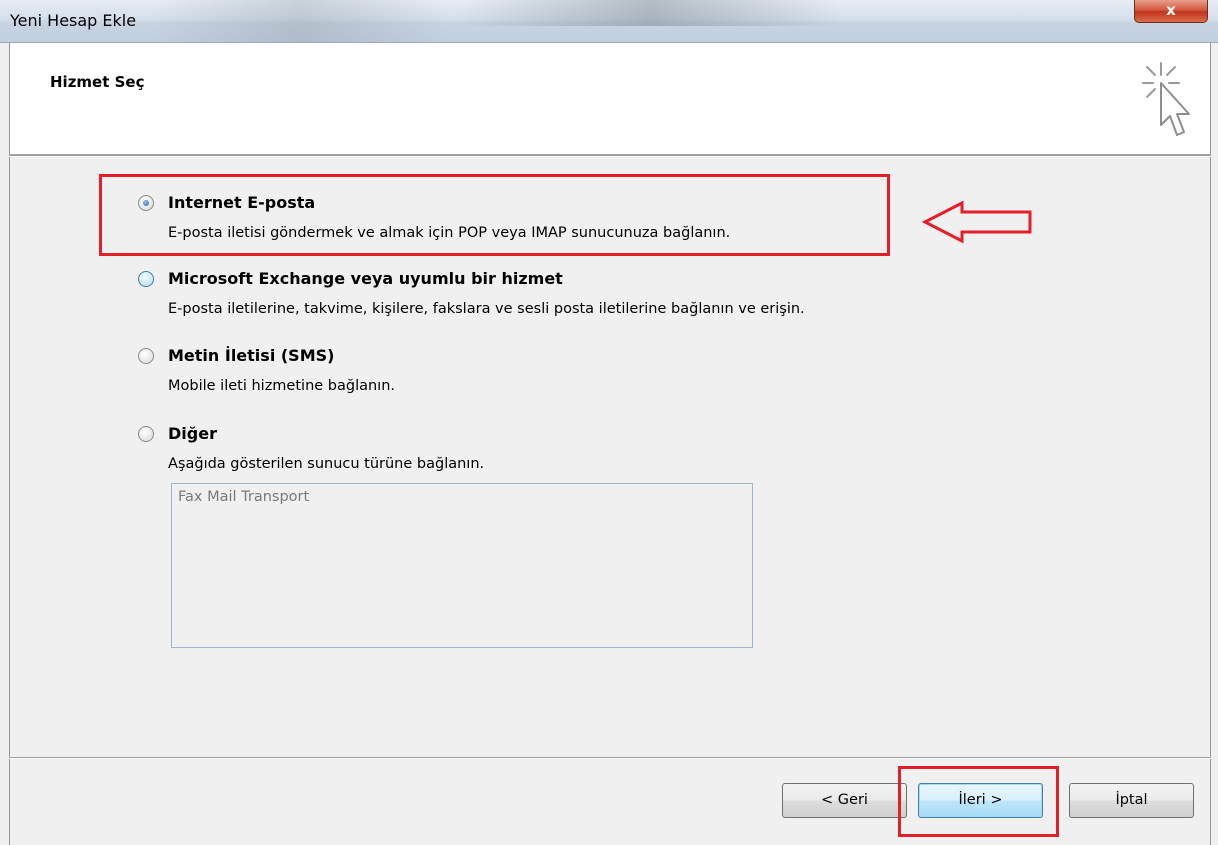 The width and height of the screenshot is (1218, 845). What do you see at coordinates (282, 386) in the screenshot?
I see `option-description: Mobile ileti hizmetine bağlanın.` at bounding box center [282, 386].